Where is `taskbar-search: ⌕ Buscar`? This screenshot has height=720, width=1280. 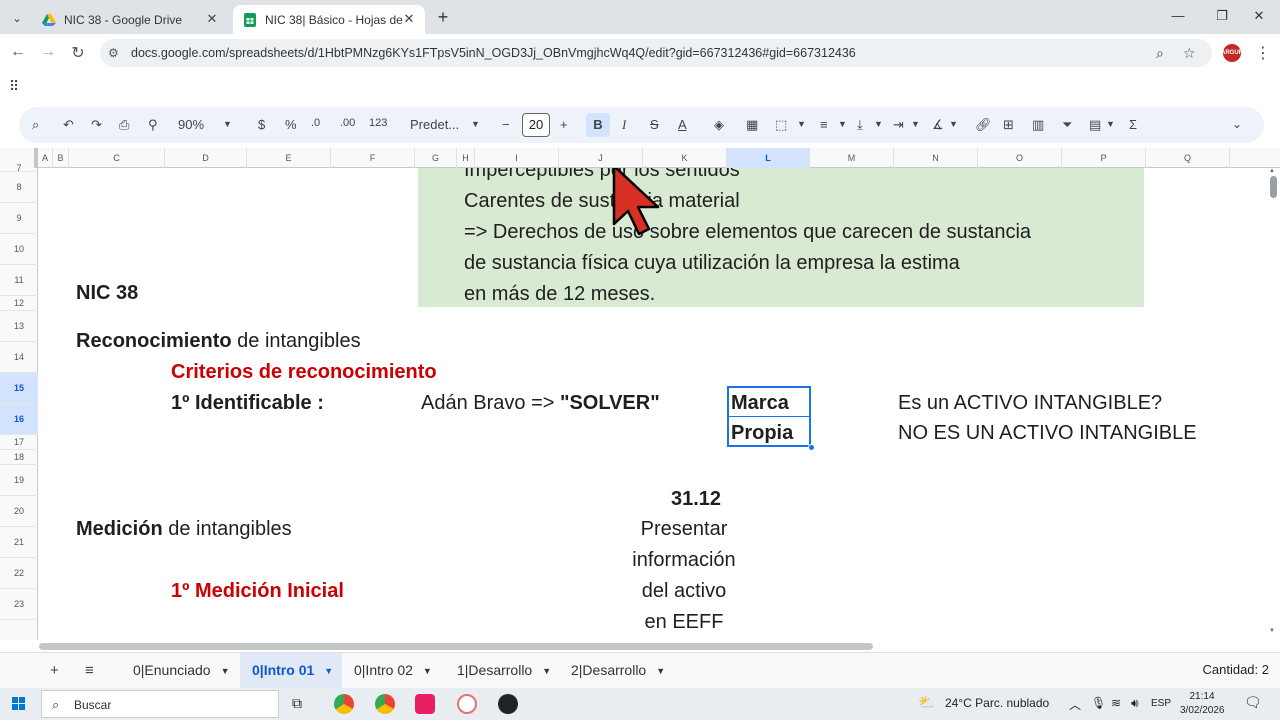 taskbar-search: ⌕ Buscar is located at coordinates (160, 704).